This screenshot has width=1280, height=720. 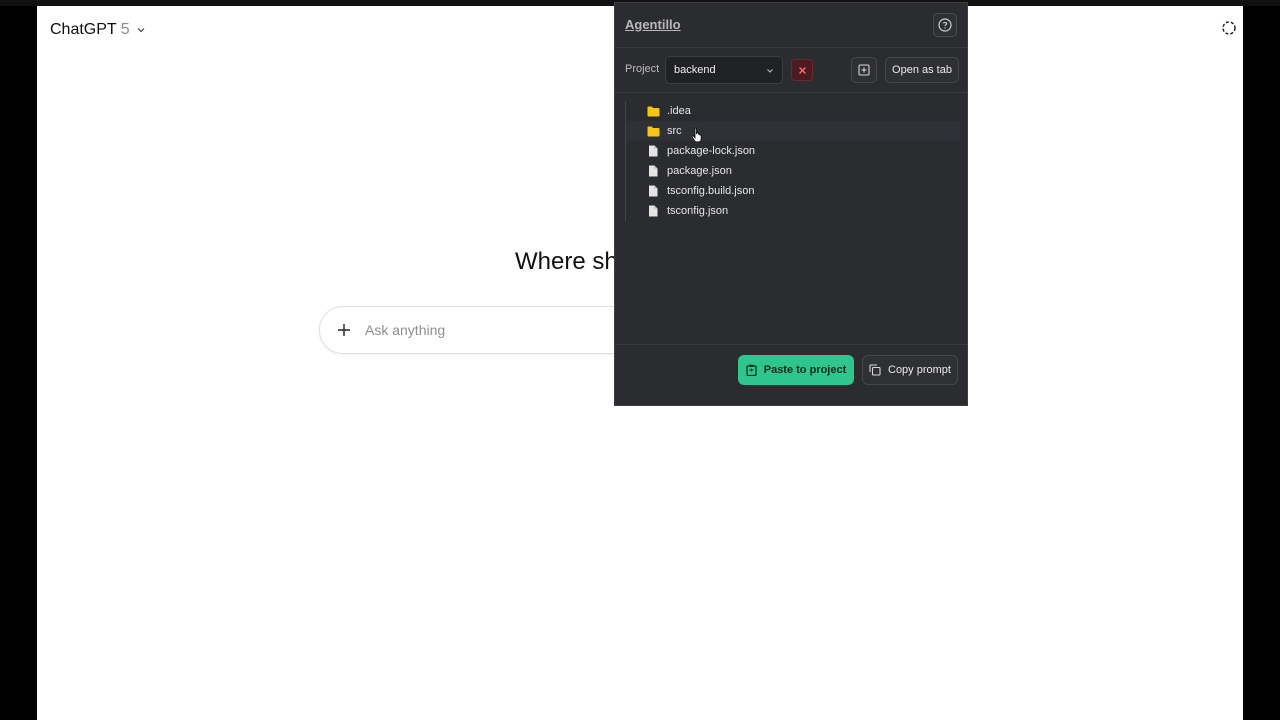 What do you see at coordinates (696, 135) in the screenshot?
I see `hand-cursor-icon` at bounding box center [696, 135].